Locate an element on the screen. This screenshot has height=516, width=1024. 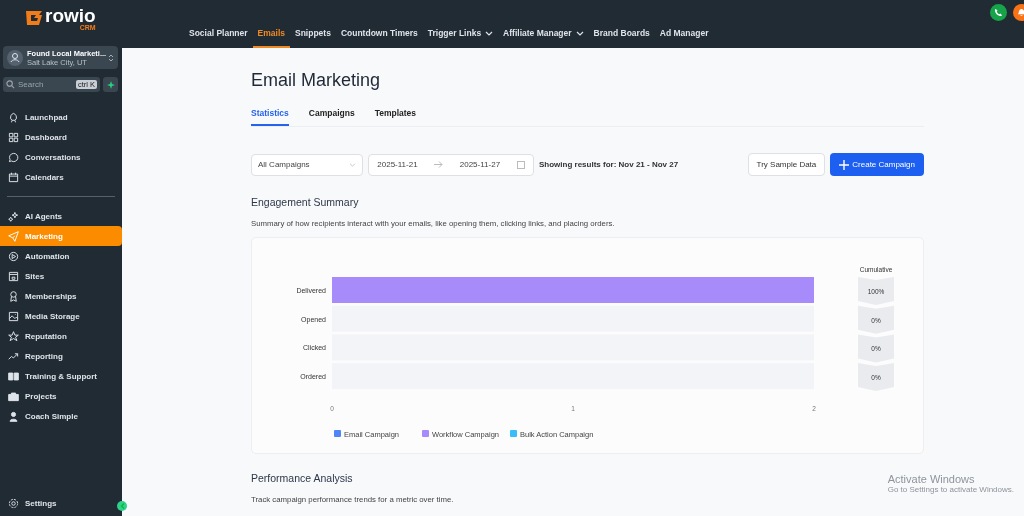
gear-icon is located at coordinates (13, 503).